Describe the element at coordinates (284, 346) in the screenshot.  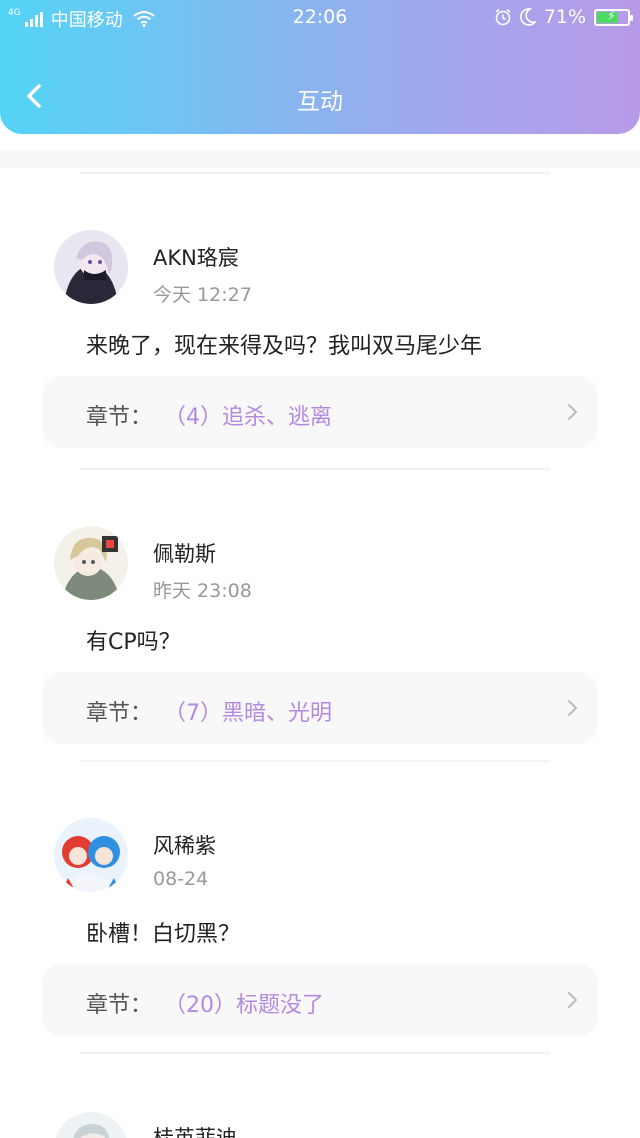
I see `comment-text: 来晚了，现在来得及吗？我叫双马尾少年` at that location.